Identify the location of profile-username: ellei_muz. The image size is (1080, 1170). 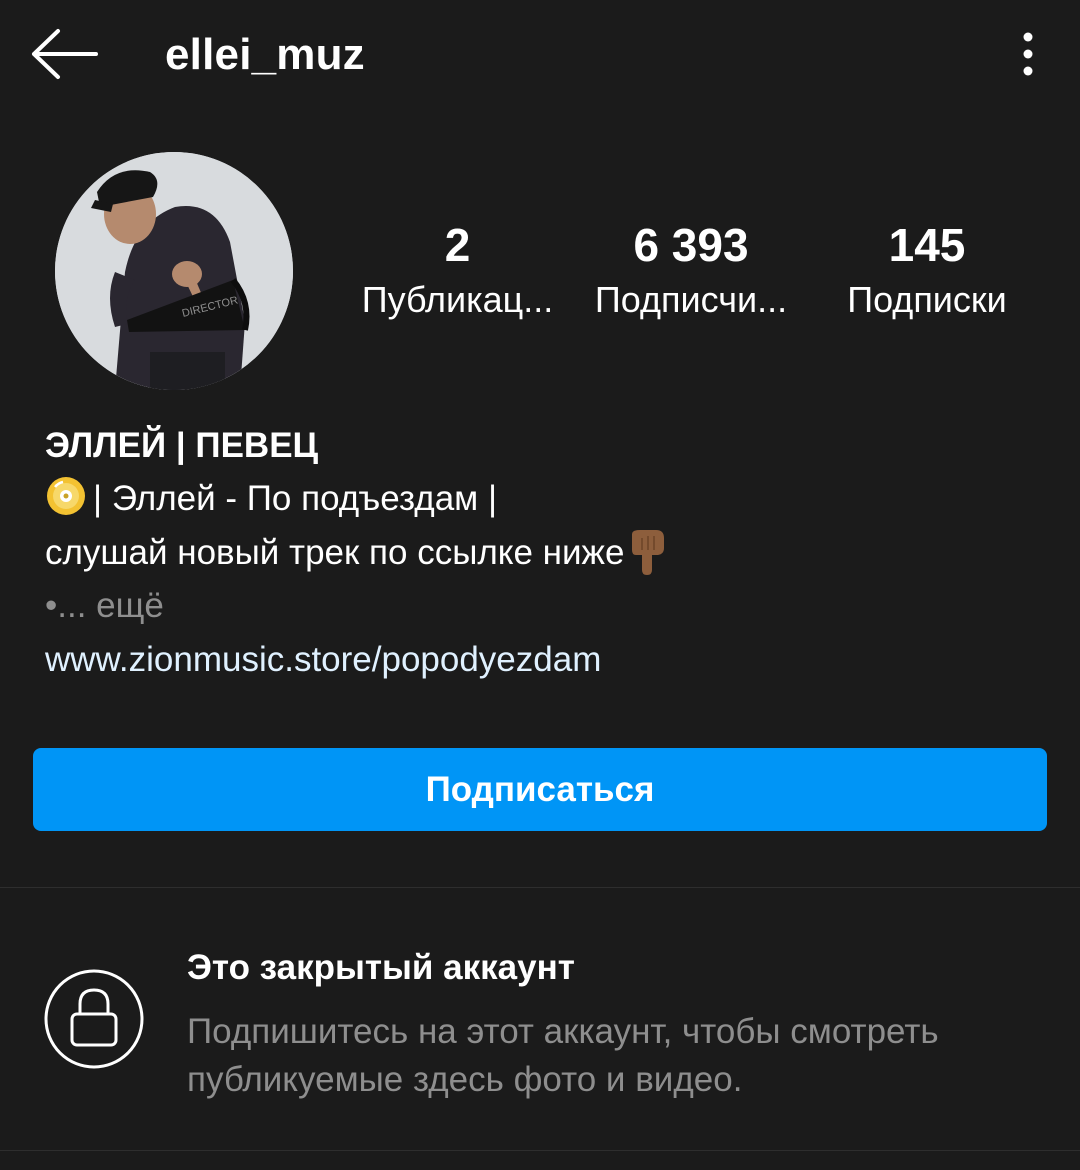
(265, 54).